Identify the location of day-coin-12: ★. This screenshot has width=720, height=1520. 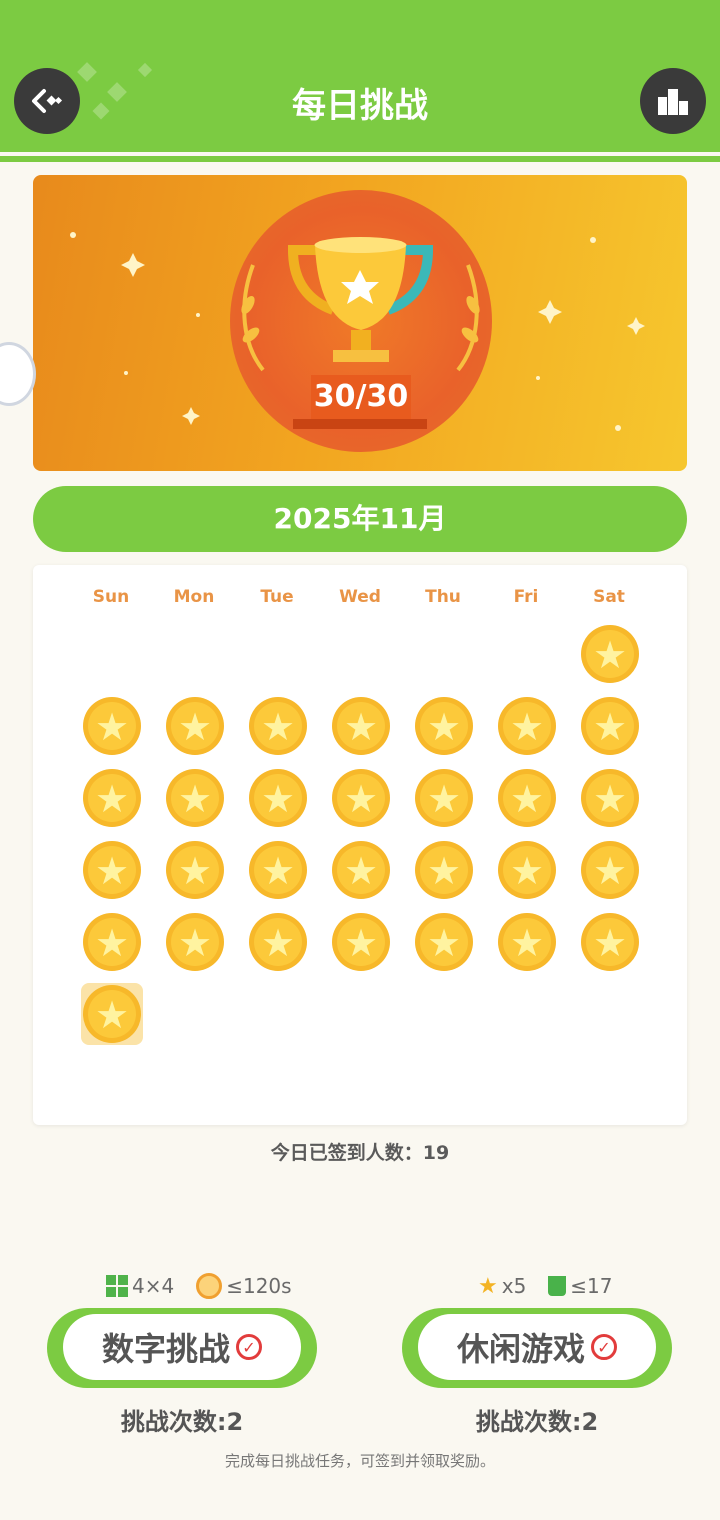
(361, 798).